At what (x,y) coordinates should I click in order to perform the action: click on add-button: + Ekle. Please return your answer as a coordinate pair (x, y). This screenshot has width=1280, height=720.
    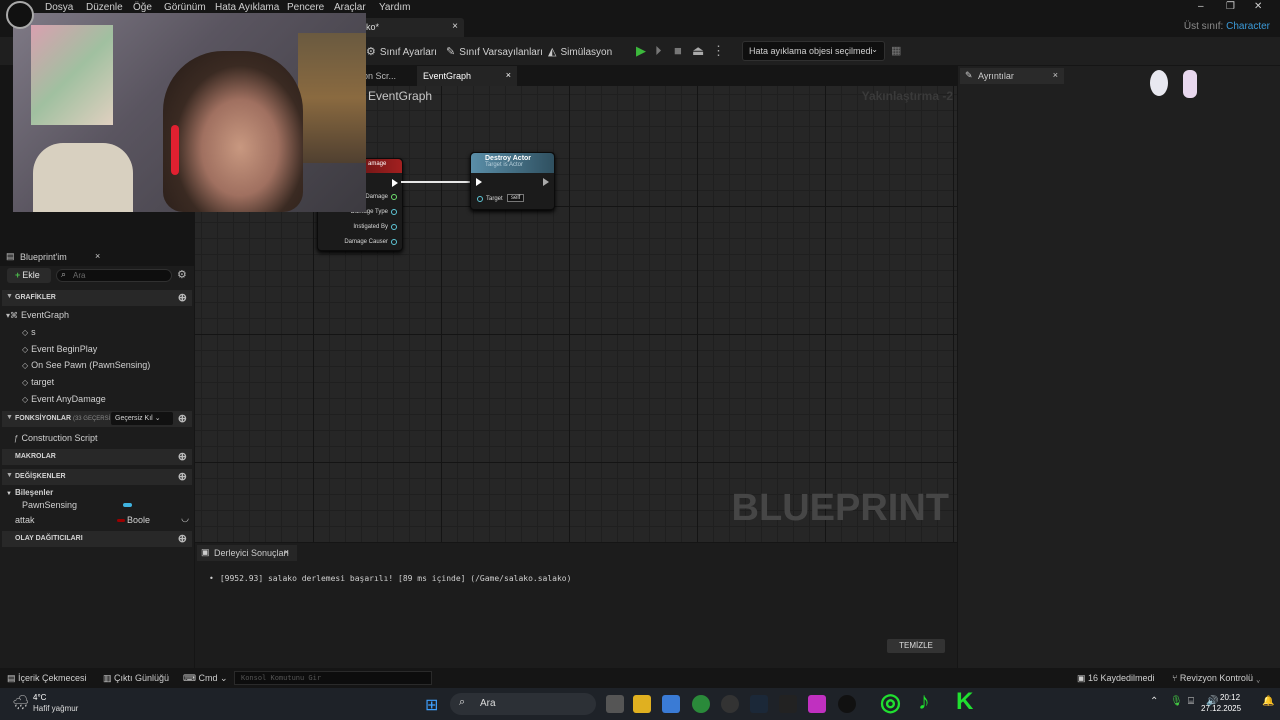
    Looking at the image, I should click on (29, 275).